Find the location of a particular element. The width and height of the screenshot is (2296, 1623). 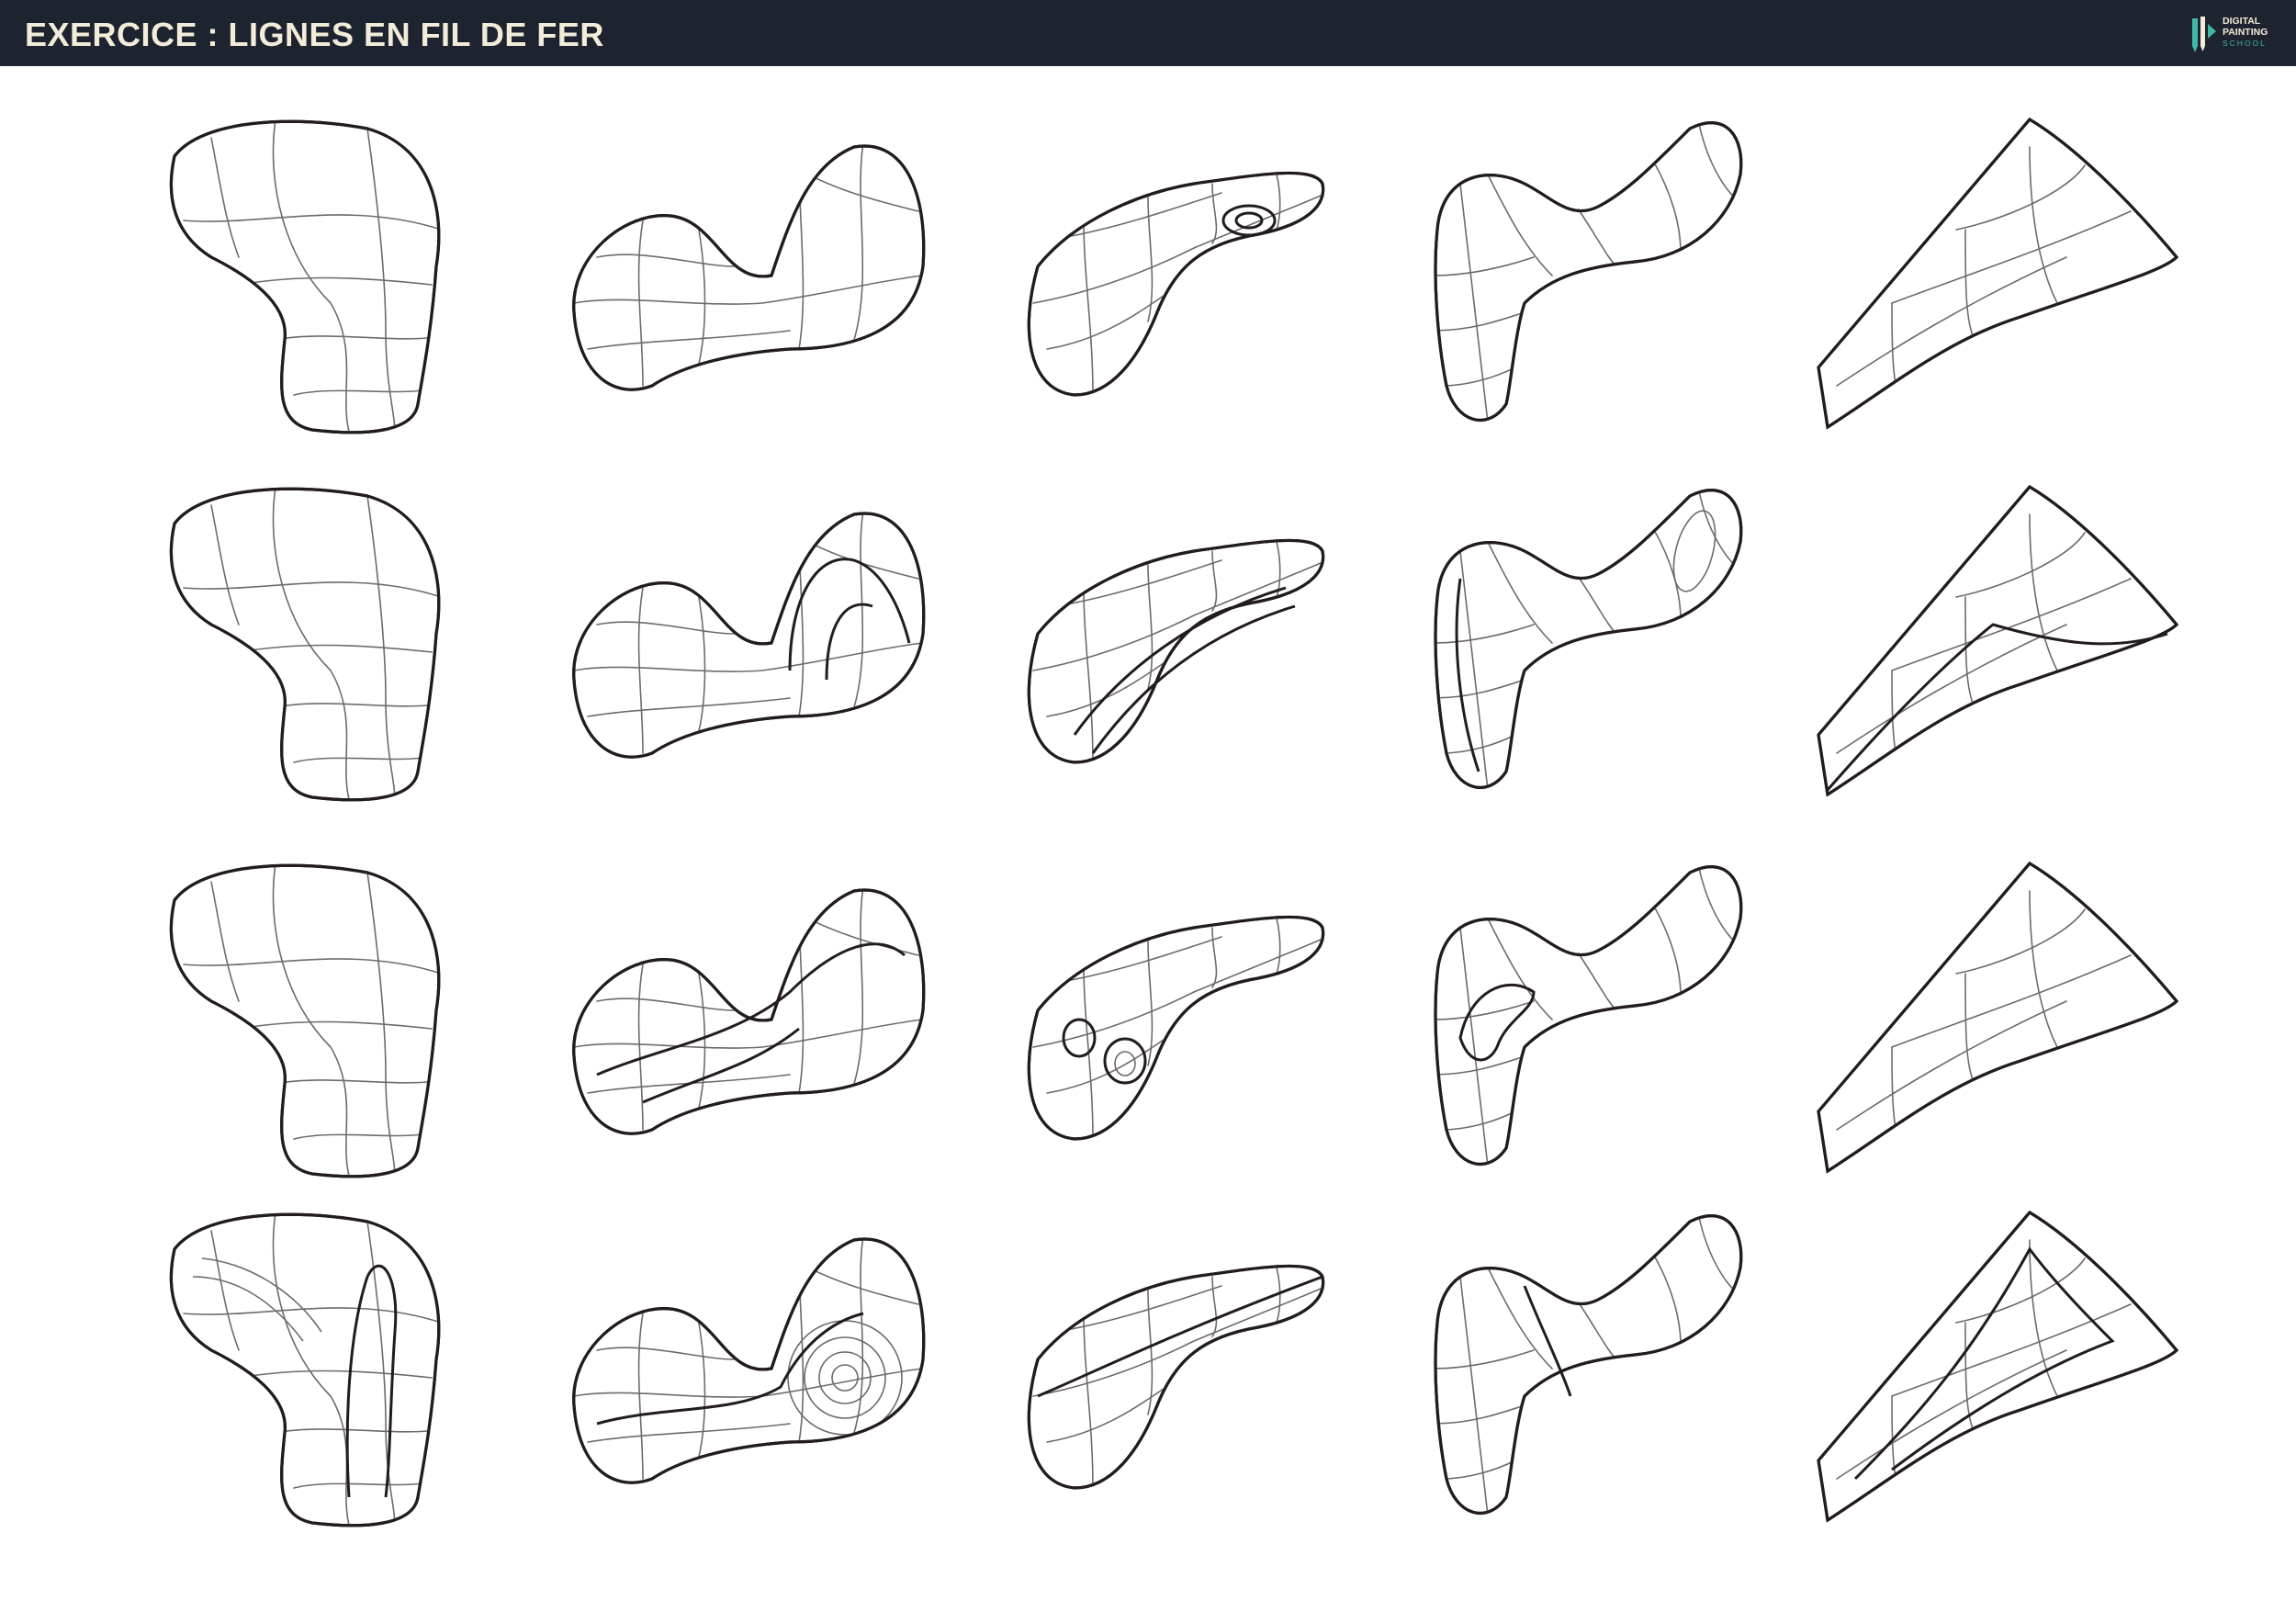

wireframe-hook-r2 is located at coordinates (1588, 639).